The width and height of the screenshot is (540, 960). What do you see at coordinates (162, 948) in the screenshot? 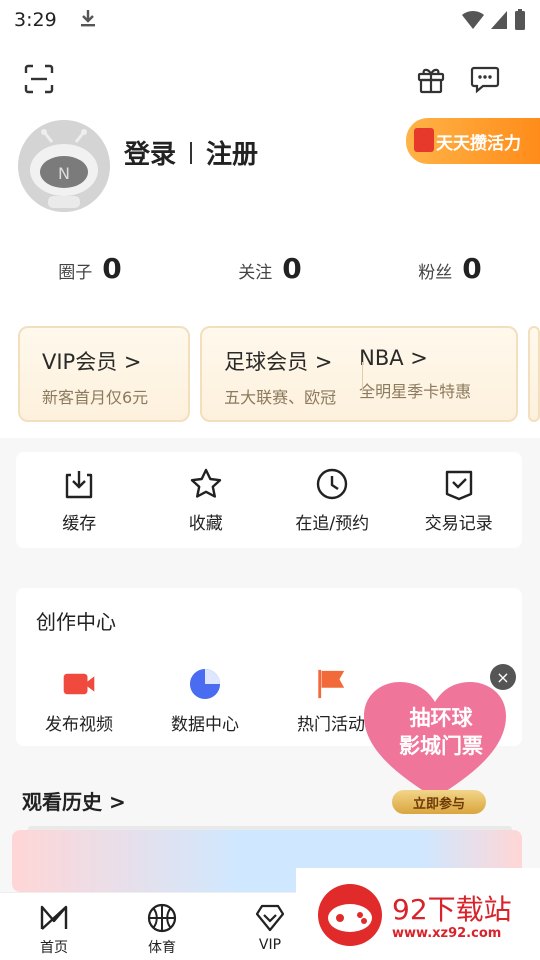
I see `tab-label: 体育` at bounding box center [162, 948].